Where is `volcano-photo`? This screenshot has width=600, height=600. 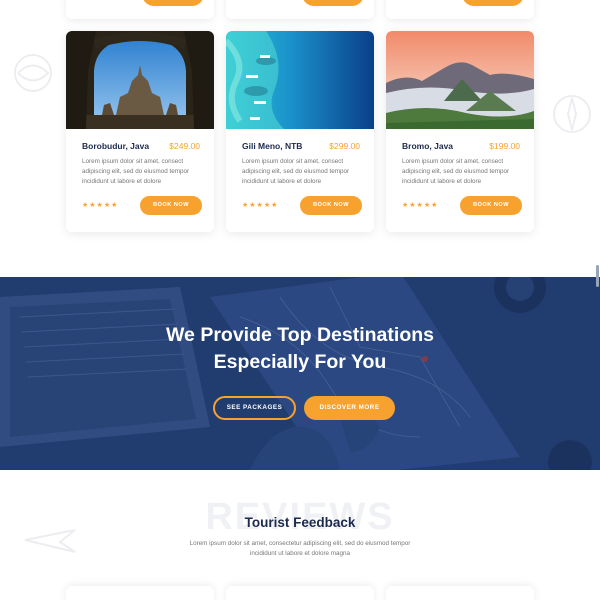 volcano-photo is located at coordinates (460, 80).